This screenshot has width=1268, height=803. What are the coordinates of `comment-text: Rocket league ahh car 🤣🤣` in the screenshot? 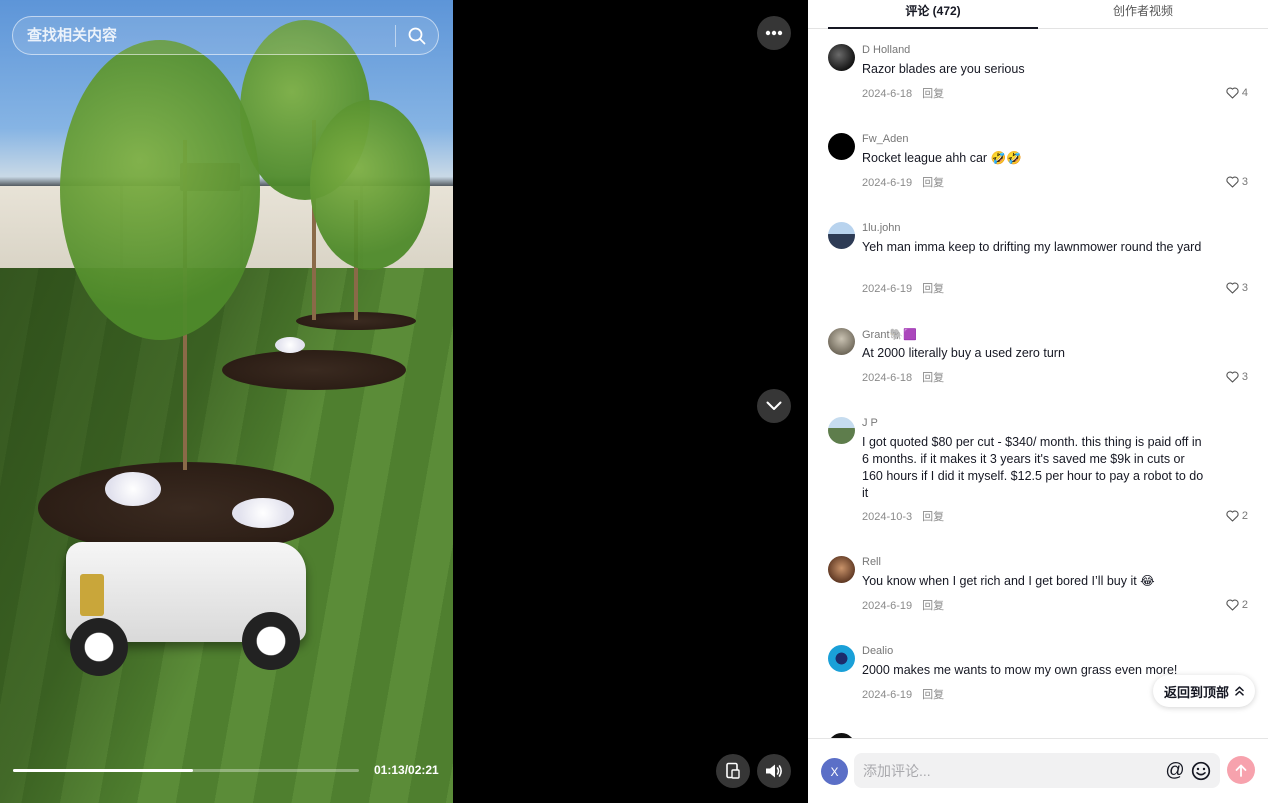 It's located at (942, 158).